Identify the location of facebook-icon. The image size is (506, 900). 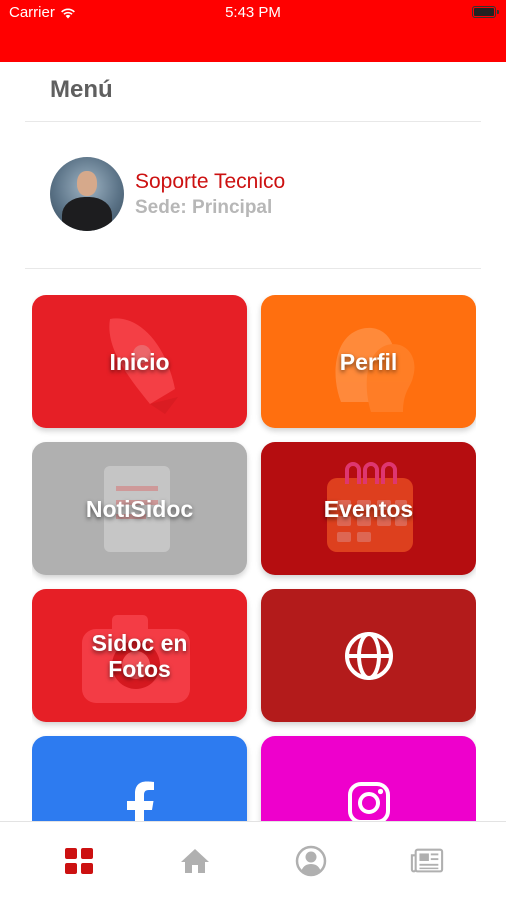
(140, 801).